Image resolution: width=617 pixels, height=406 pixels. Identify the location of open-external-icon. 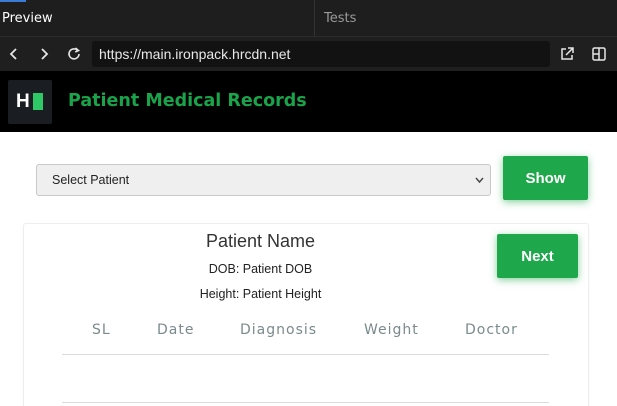
(567, 54).